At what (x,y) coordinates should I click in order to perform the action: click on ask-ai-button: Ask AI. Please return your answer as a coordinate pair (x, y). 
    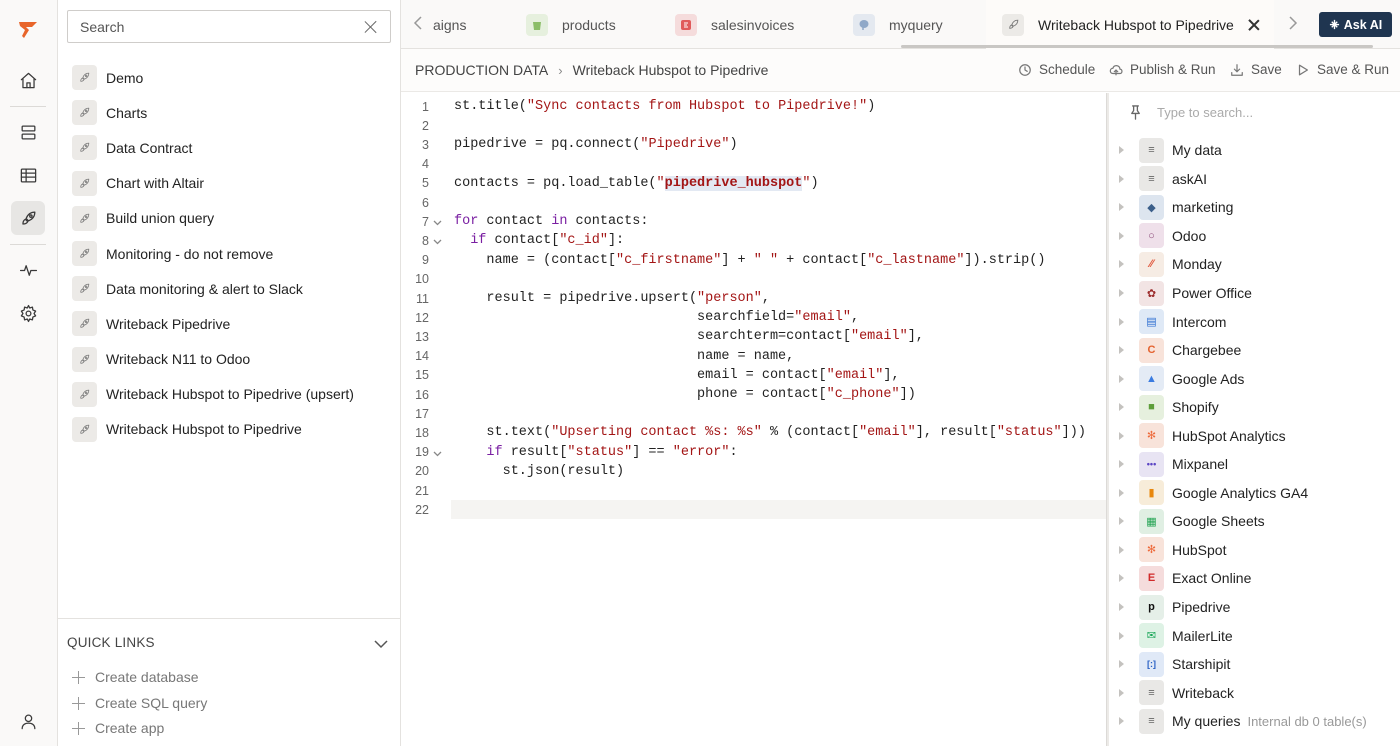
    Looking at the image, I should click on (1355, 24).